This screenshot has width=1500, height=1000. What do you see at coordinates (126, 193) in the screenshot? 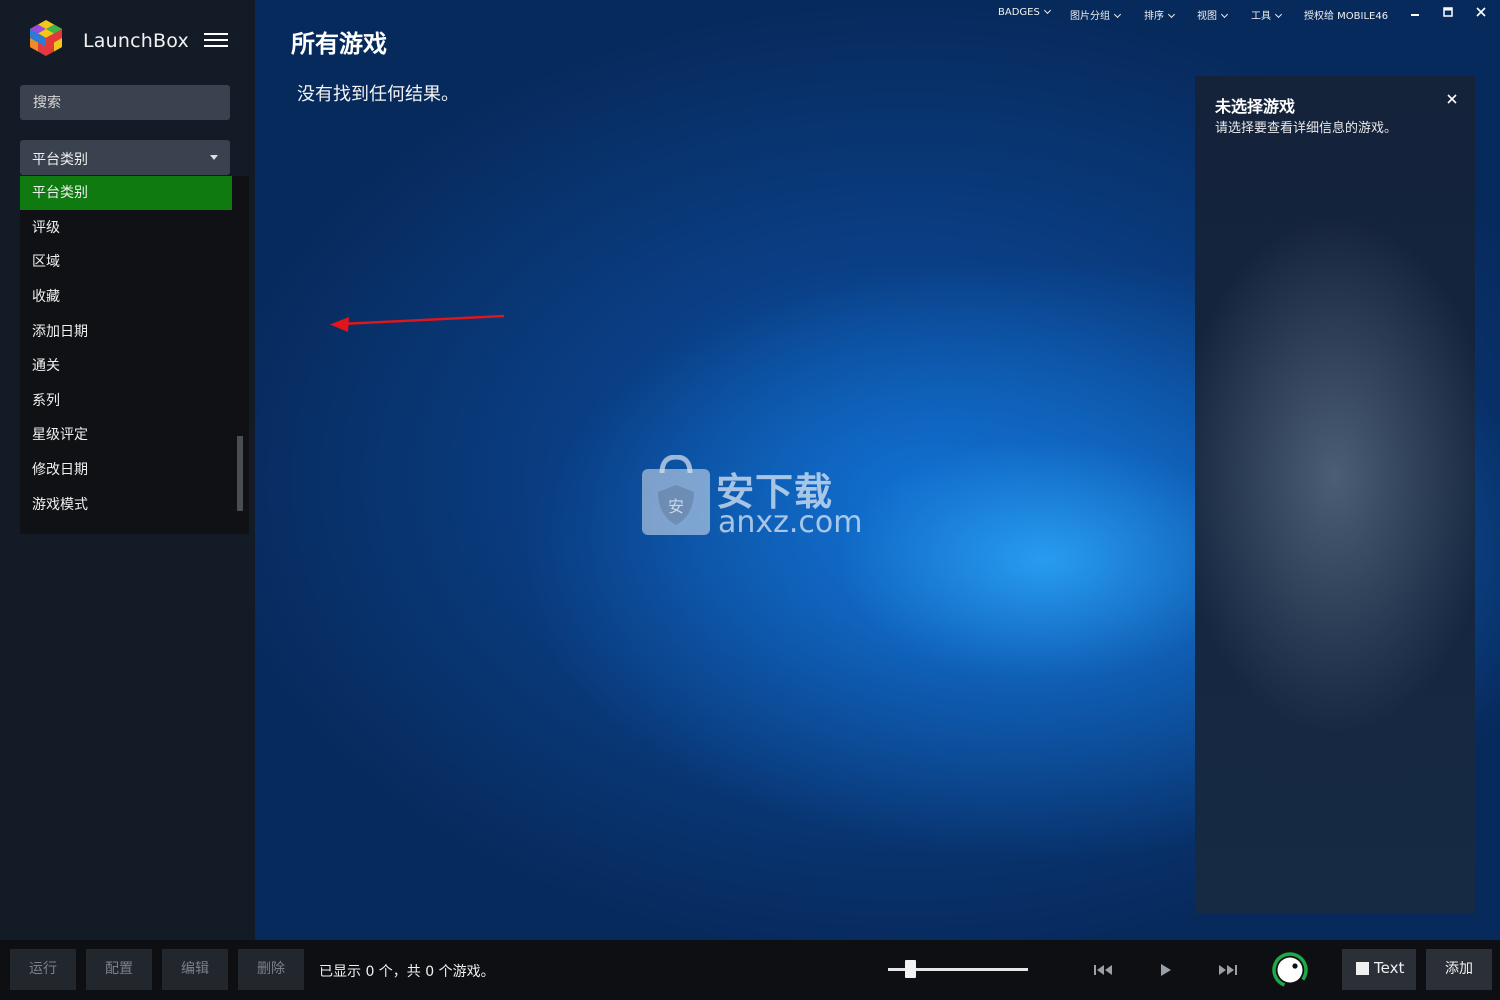
I see `dropdown-item-platform-category: 平台类别` at bounding box center [126, 193].